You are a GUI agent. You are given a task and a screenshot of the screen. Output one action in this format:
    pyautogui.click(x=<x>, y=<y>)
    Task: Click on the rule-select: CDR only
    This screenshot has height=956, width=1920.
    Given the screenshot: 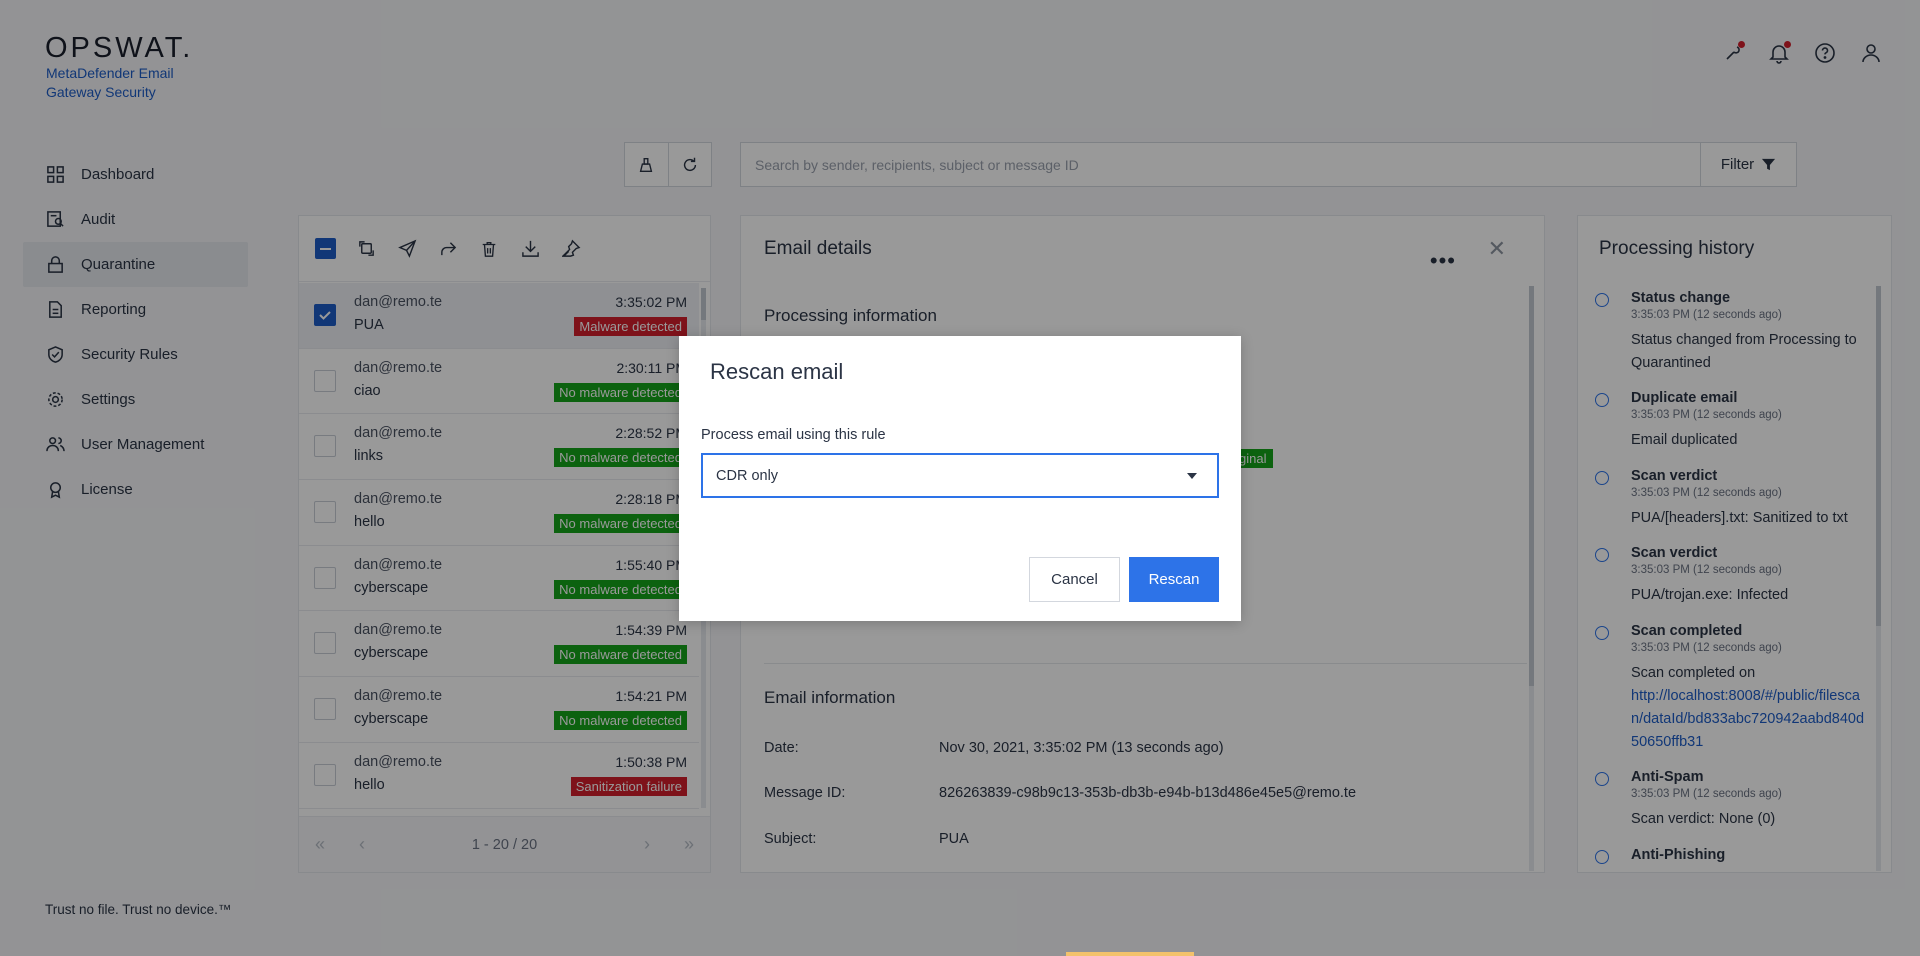 What is the action you would take?
    pyautogui.click(x=960, y=475)
    